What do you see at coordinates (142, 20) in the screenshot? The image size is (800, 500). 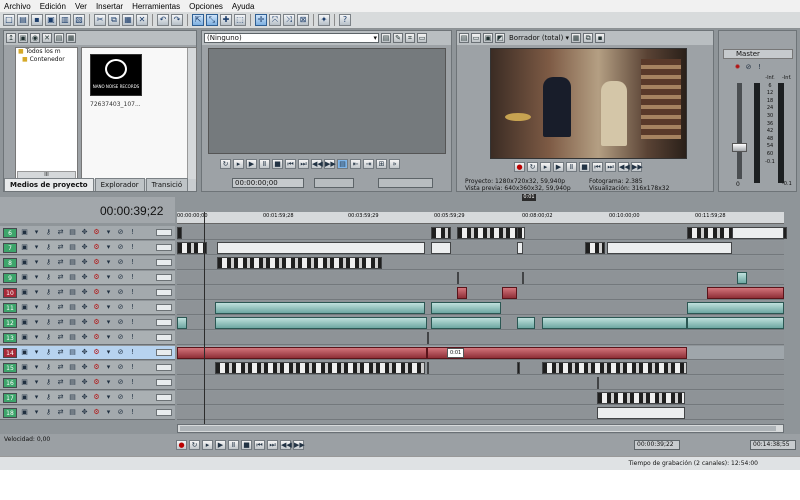 I see `delete-icon: ✕` at bounding box center [142, 20].